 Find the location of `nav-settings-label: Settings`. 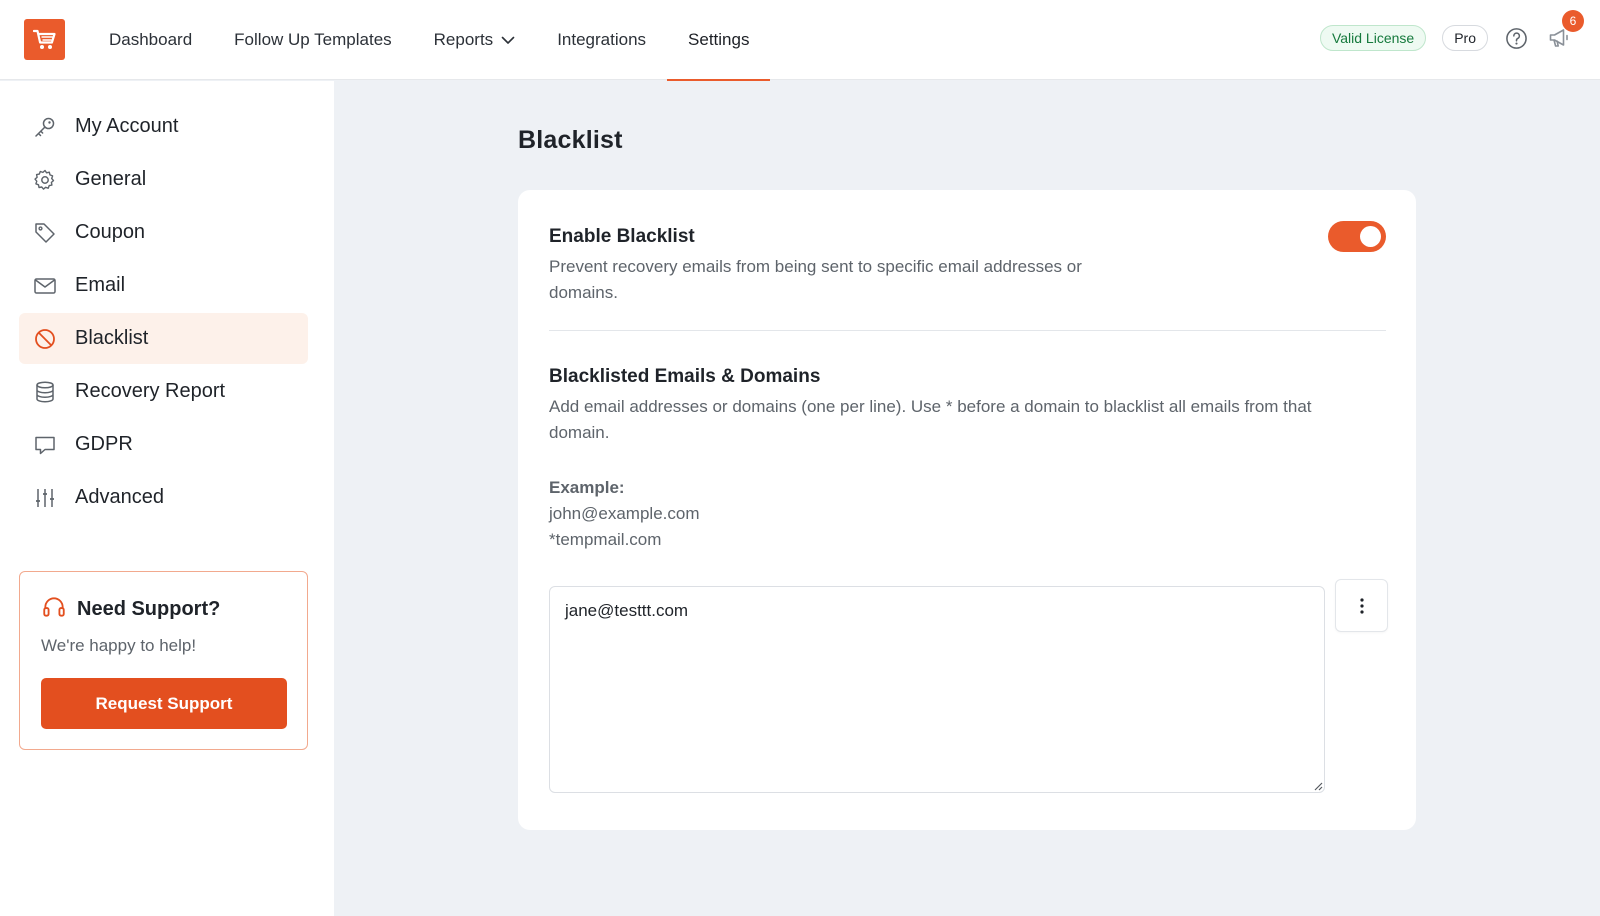

nav-settings-label: Settings is located at coordinates (719, 39).